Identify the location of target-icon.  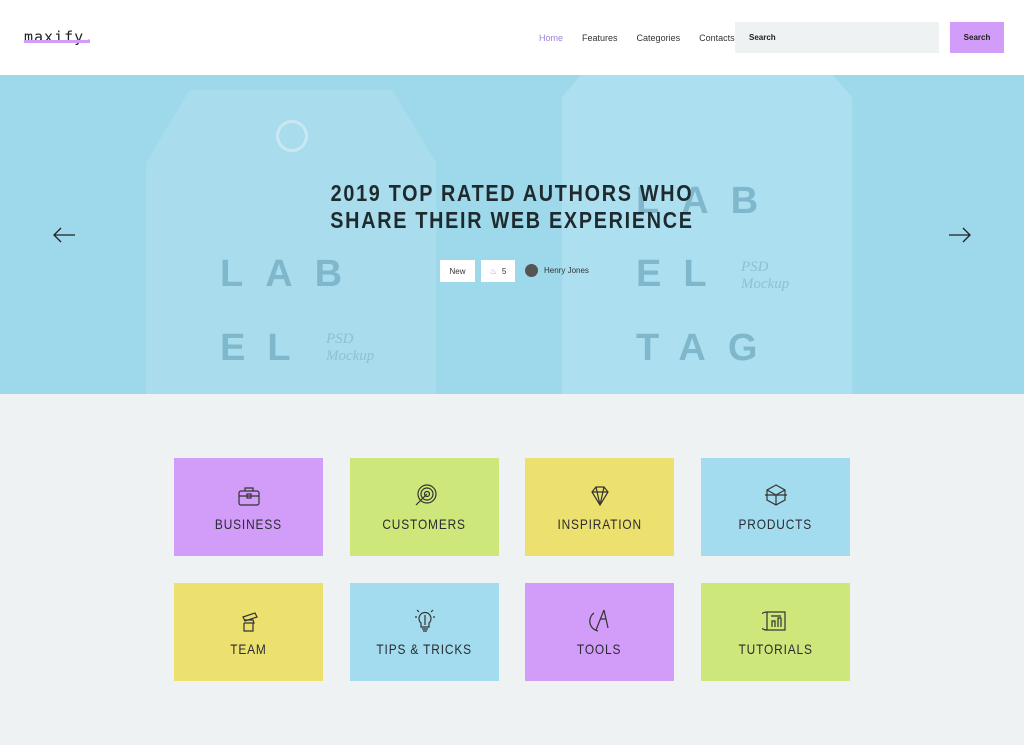
(426, 495).